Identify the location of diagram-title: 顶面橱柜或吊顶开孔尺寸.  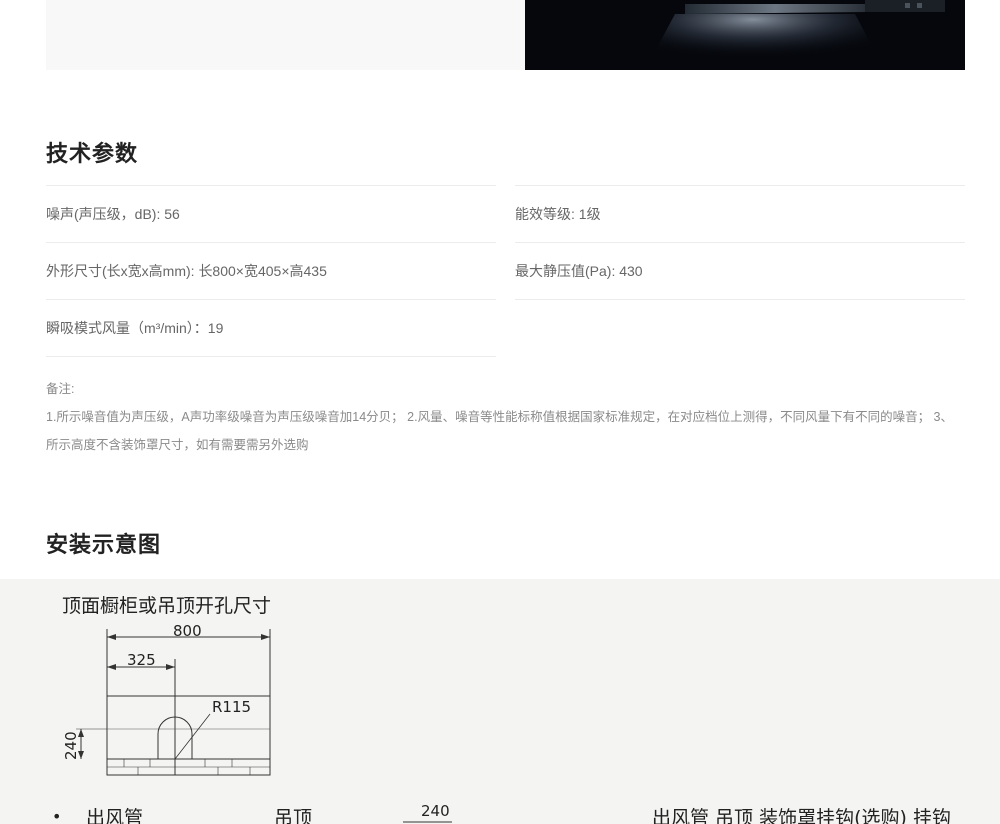
(166, 606).